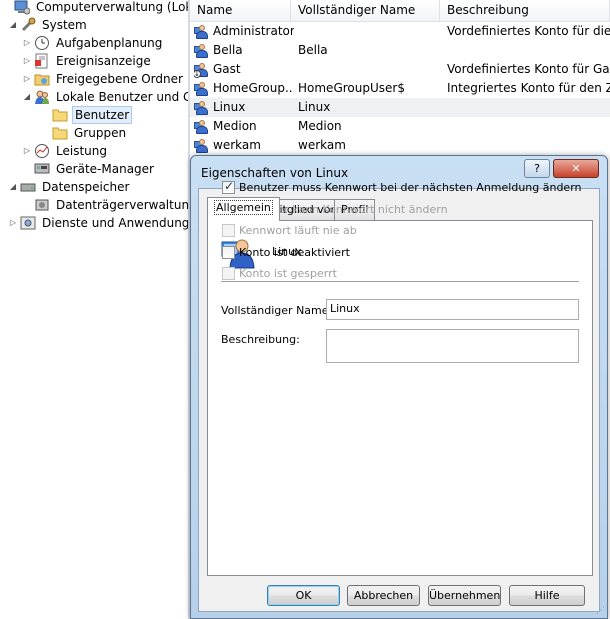 Image resolution: width=610 pixels, height=619 pixels. Describe the element at coordinates (240, 11) in the screenshot. I see `column-header-name: Name` at that location.